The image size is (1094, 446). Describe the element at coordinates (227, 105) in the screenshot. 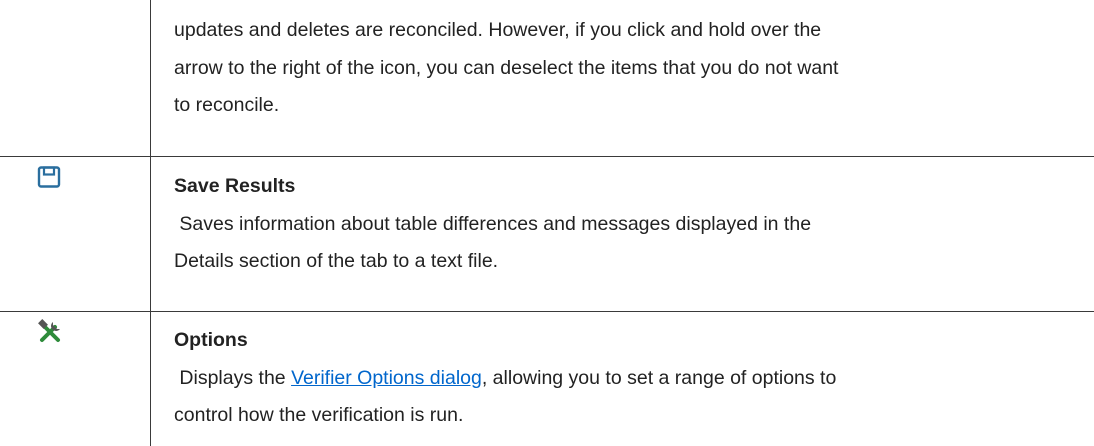

I see `description-line: to reconcile.` at that location.